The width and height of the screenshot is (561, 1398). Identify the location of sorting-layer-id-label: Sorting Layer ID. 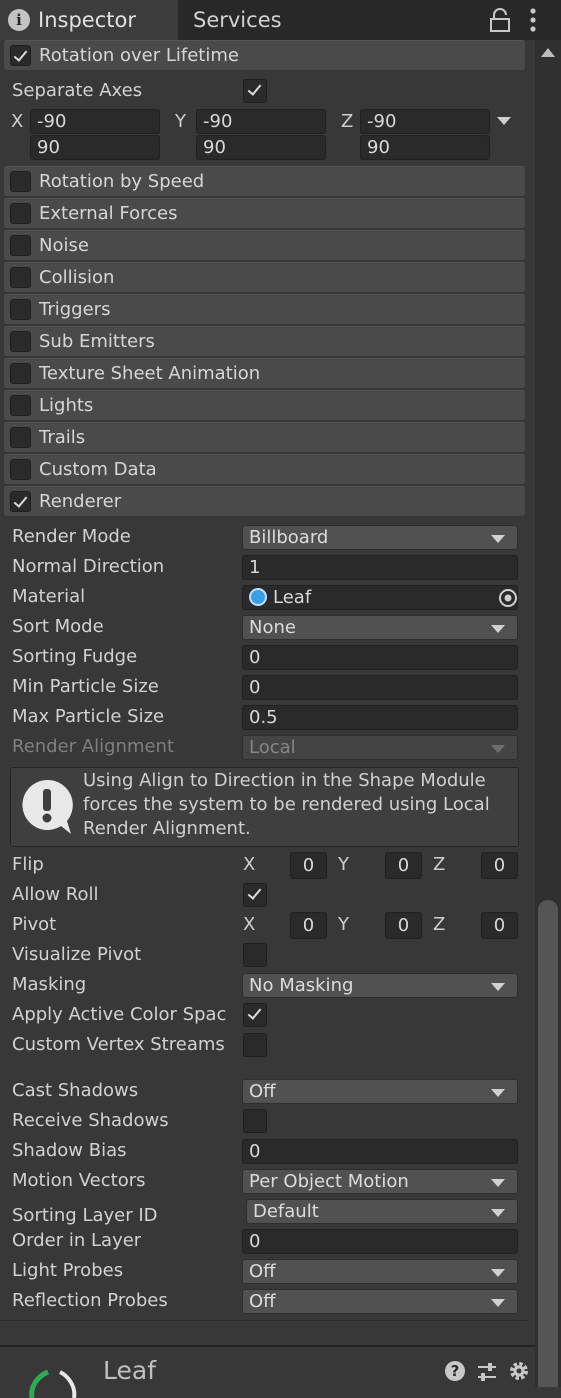
(85, 1215).